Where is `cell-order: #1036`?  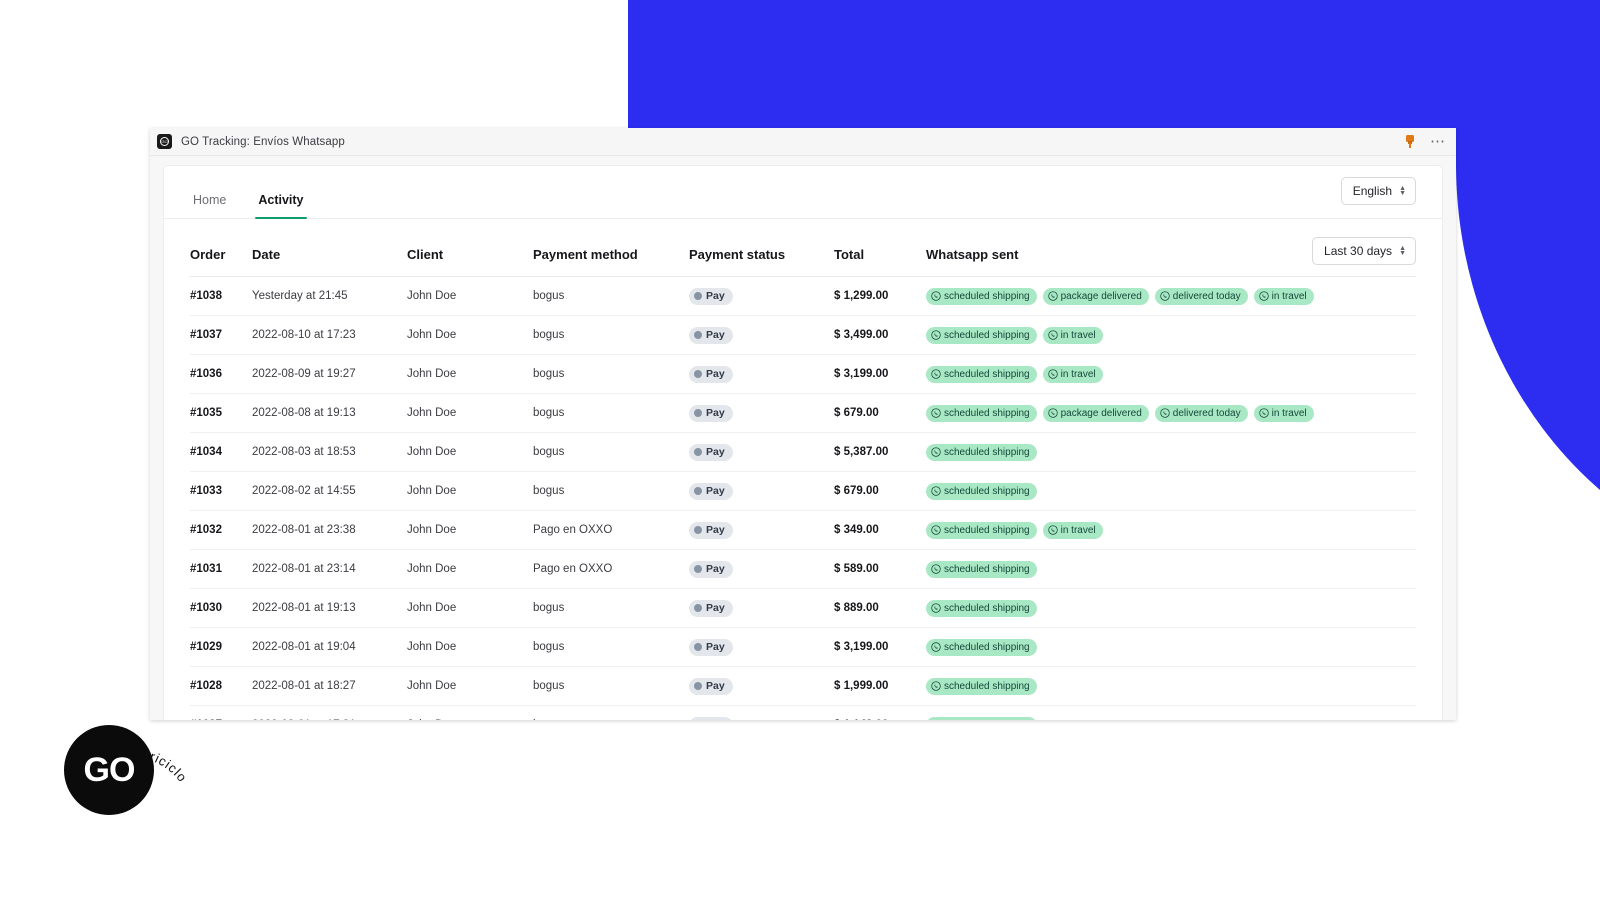 cell-order: #1036 is located at coordinates (221, 374).